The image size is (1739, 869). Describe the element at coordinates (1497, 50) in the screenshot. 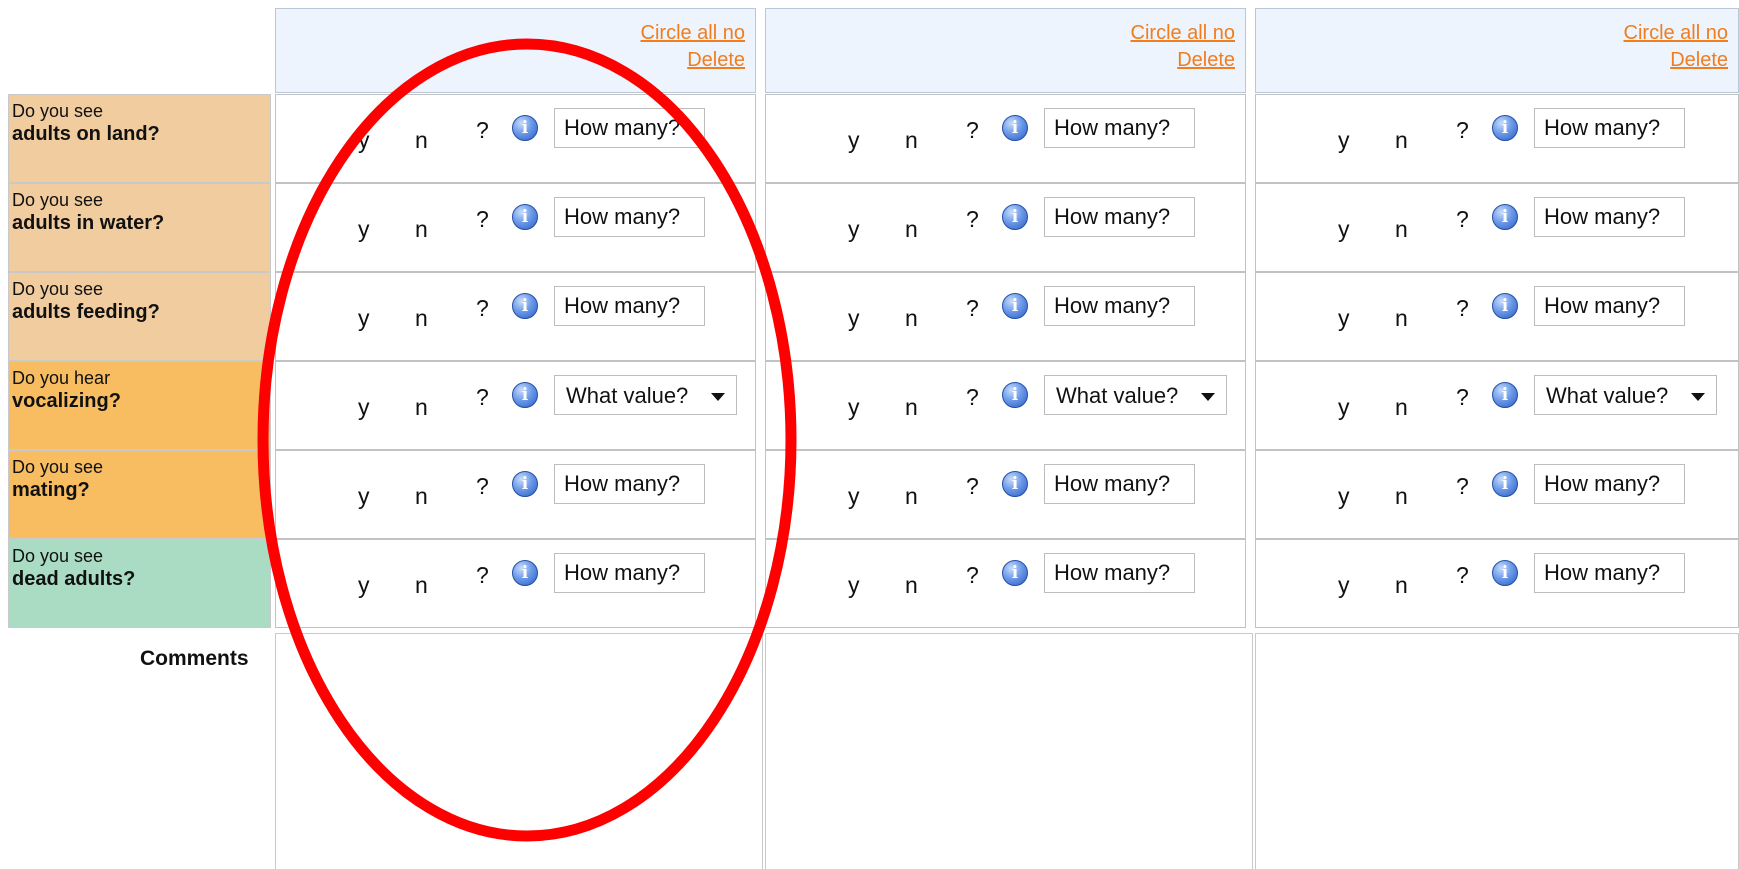

I see `column-header-3: Circle all no Delete` at that location.